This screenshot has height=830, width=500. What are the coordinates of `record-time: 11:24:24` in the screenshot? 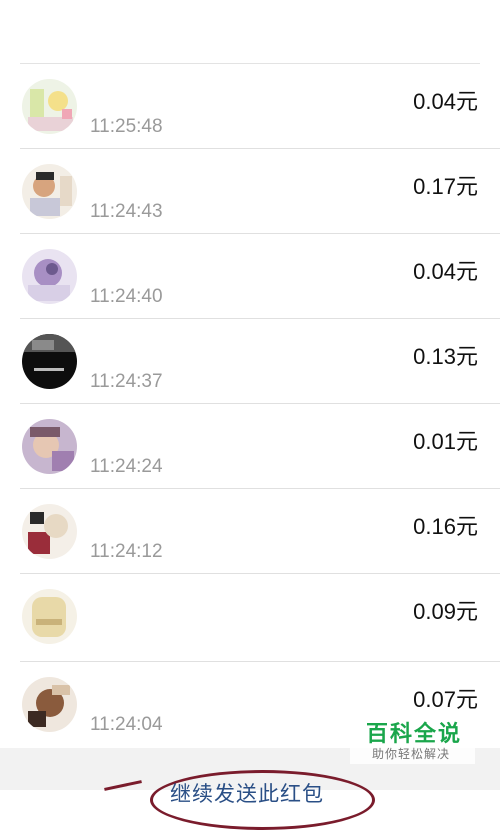 It's located at (126, 466).